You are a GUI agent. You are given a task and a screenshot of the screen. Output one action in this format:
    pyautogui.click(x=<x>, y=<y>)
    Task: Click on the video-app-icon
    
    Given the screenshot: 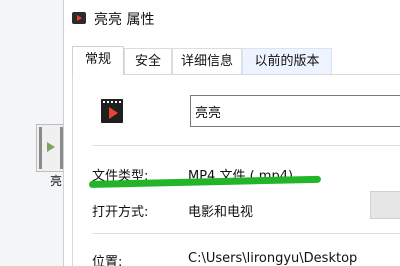 What is the action you would take?
    pyautogui.click(x=79, y=18)
    